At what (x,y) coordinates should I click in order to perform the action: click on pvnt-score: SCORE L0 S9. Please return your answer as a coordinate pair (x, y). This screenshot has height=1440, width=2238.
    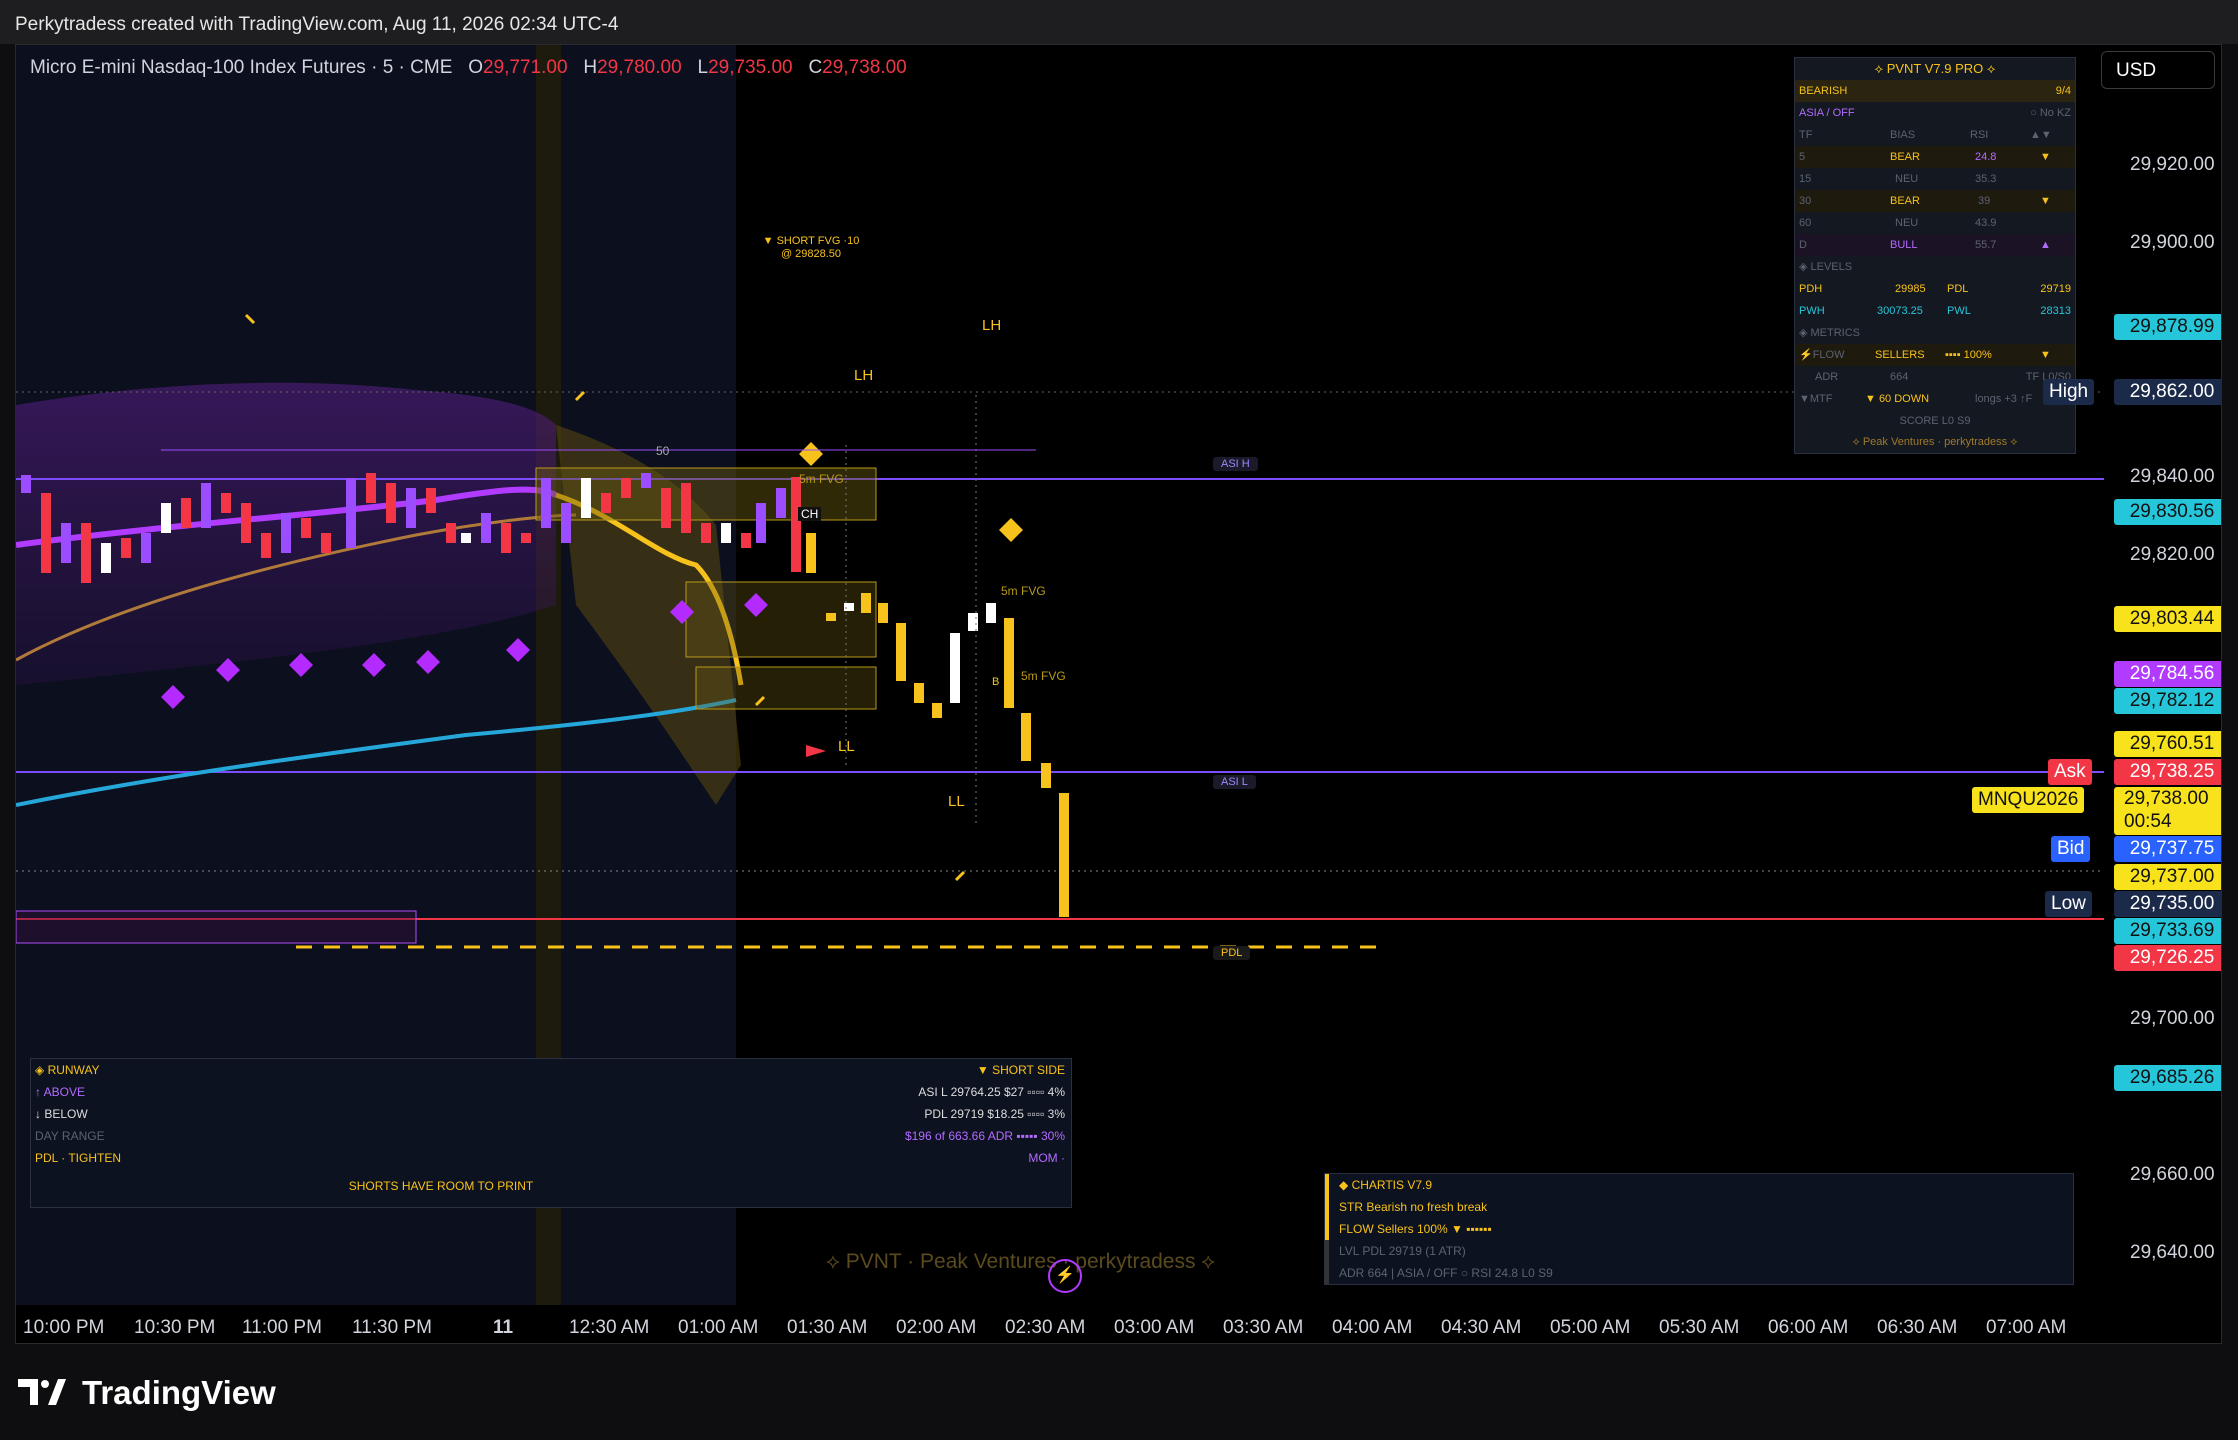
    Looking at the image, I should click on (1935, 421).